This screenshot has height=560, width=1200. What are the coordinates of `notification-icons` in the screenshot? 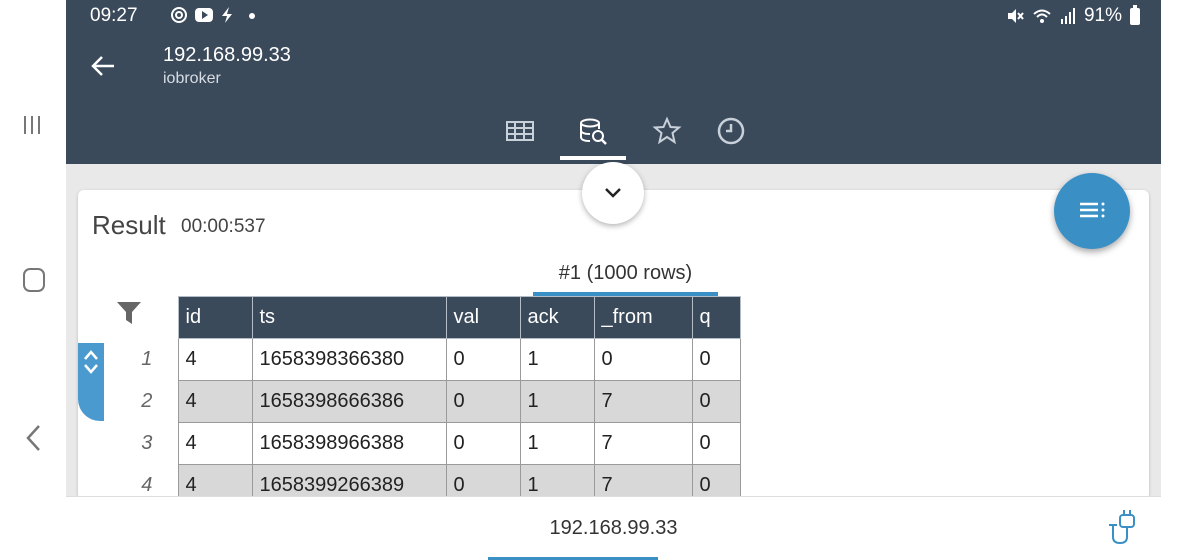 It's located at (215, 15).